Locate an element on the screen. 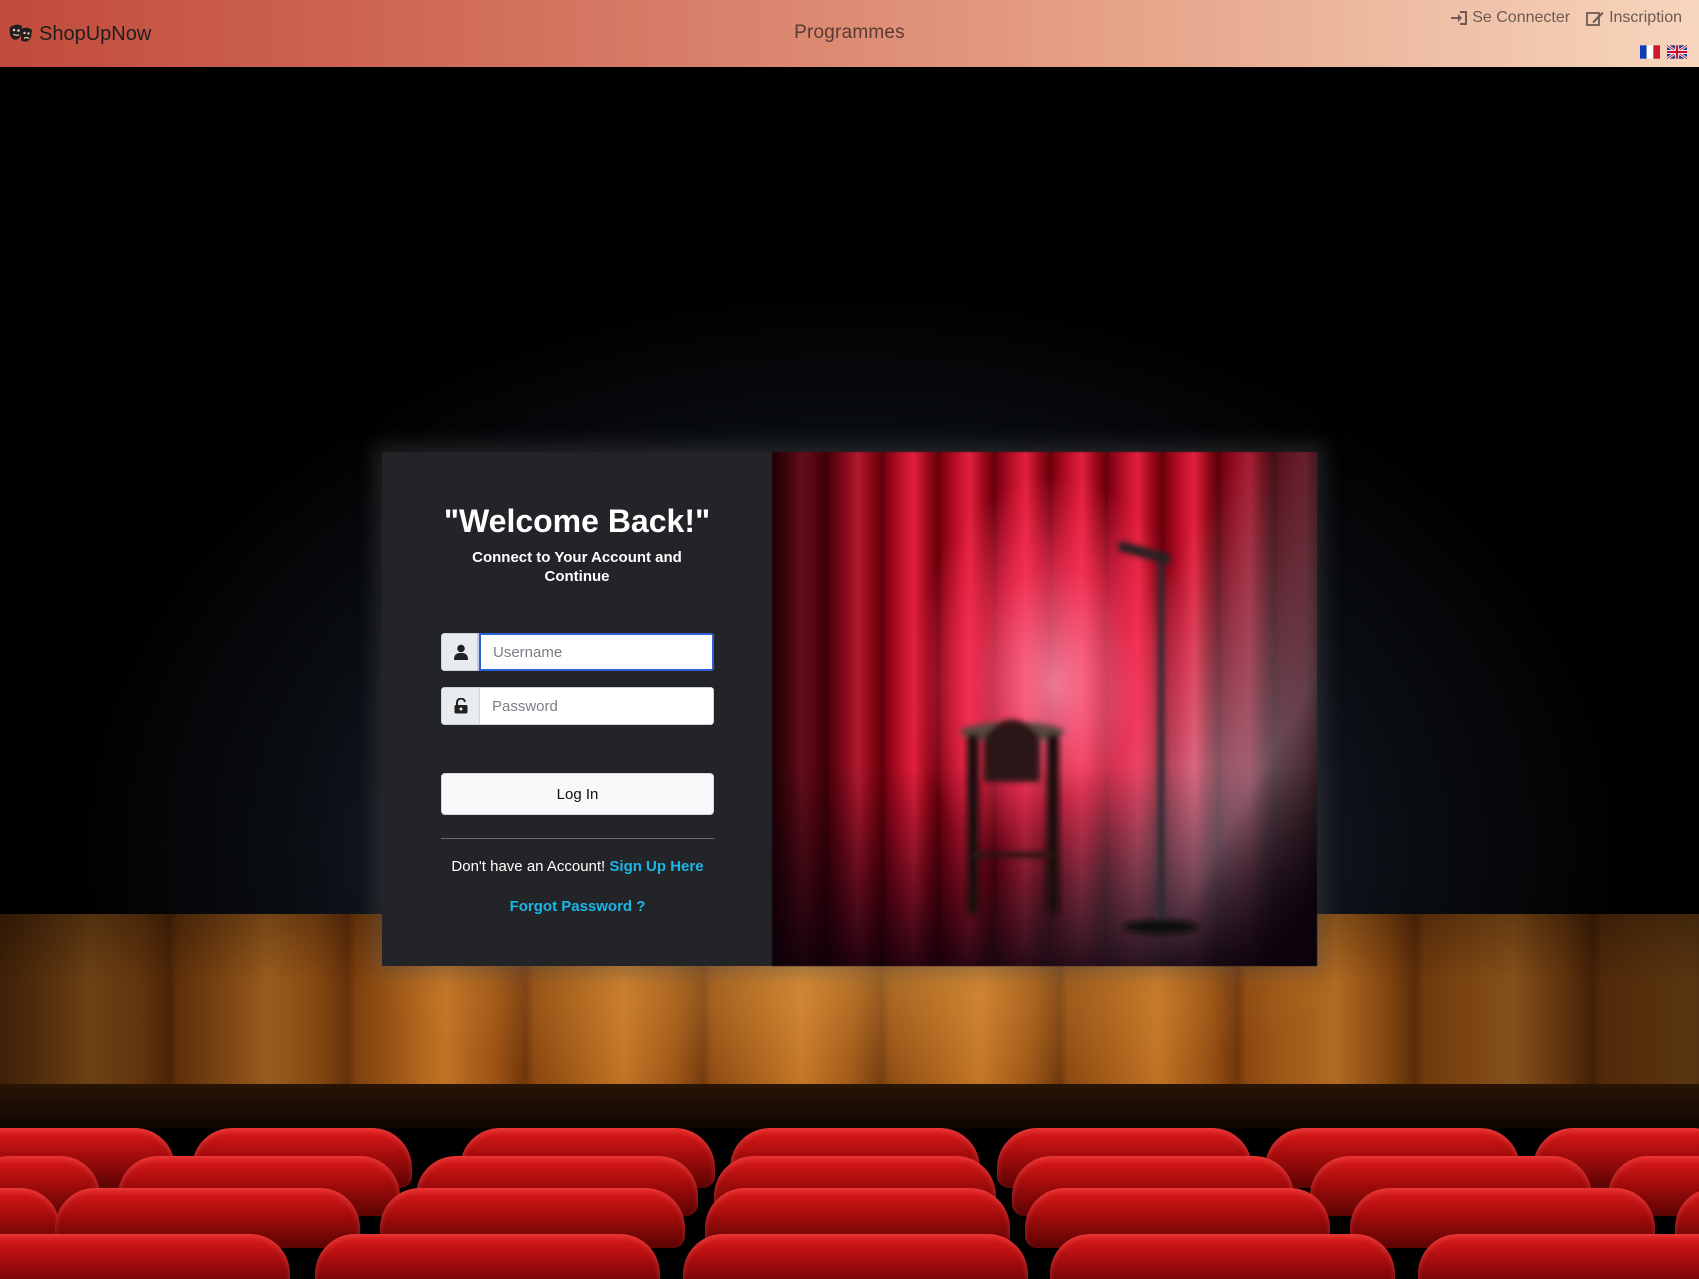 The image size is (1699, 1279). nav-actions: Se Connecter Inscription is located at coordinates (1566, 18).